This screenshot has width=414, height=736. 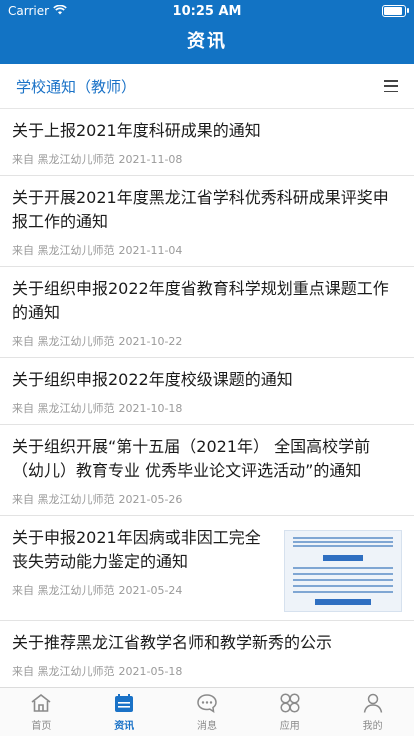 I want to click on tab-bar: 首页 资讯 消息 应用 我的, so click(x=207, y=711).